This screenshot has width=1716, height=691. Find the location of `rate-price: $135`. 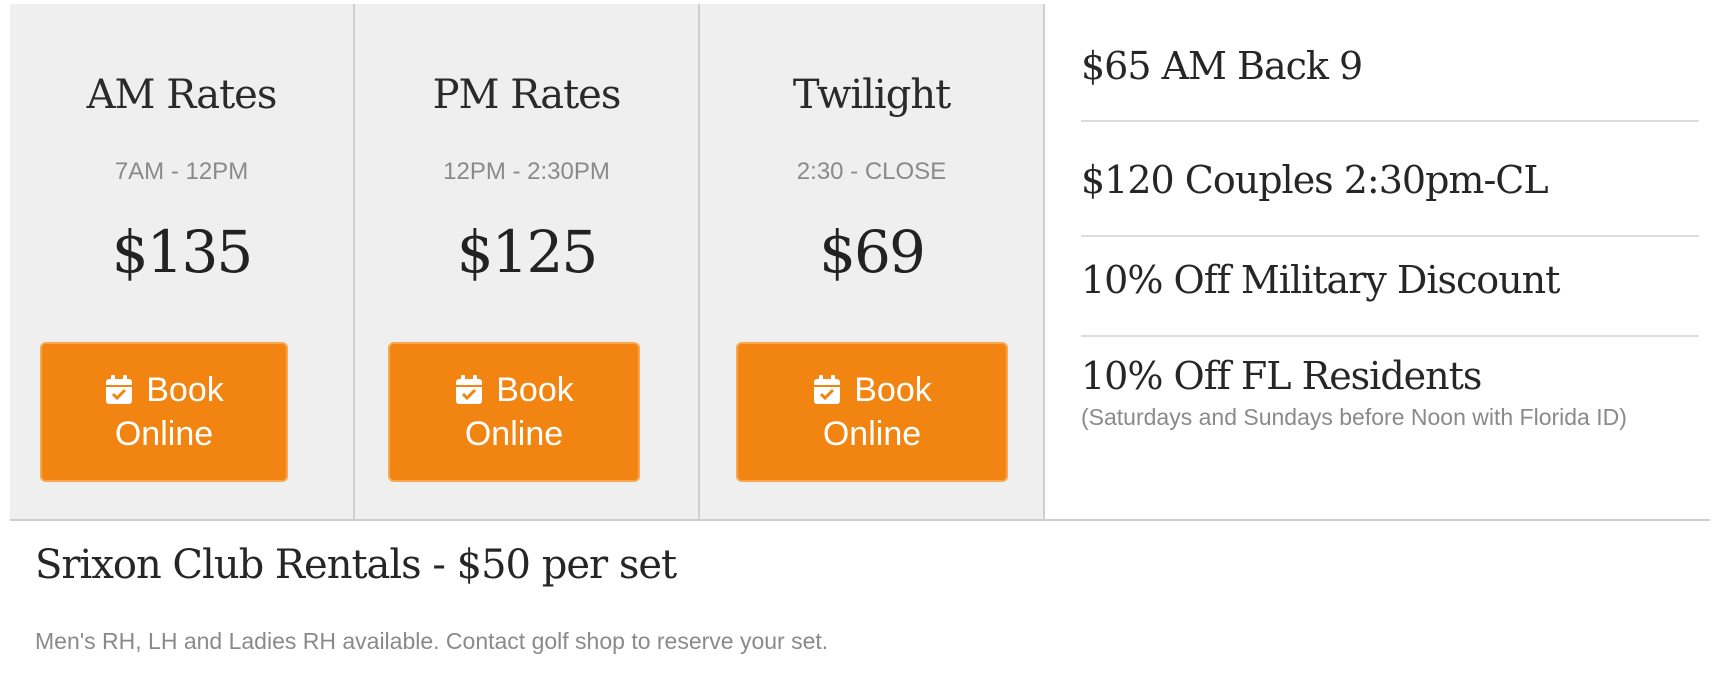

rate-price: $135 is located at coordinates (182, 252).